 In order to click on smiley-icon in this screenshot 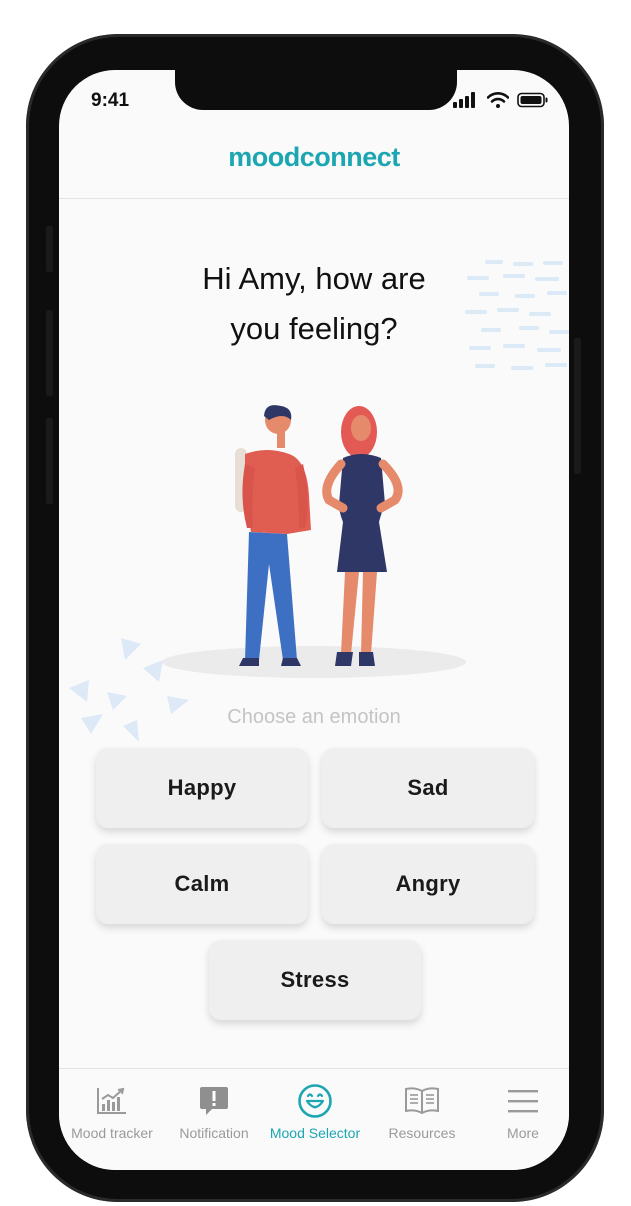, I will do `click(315, 1101)`.